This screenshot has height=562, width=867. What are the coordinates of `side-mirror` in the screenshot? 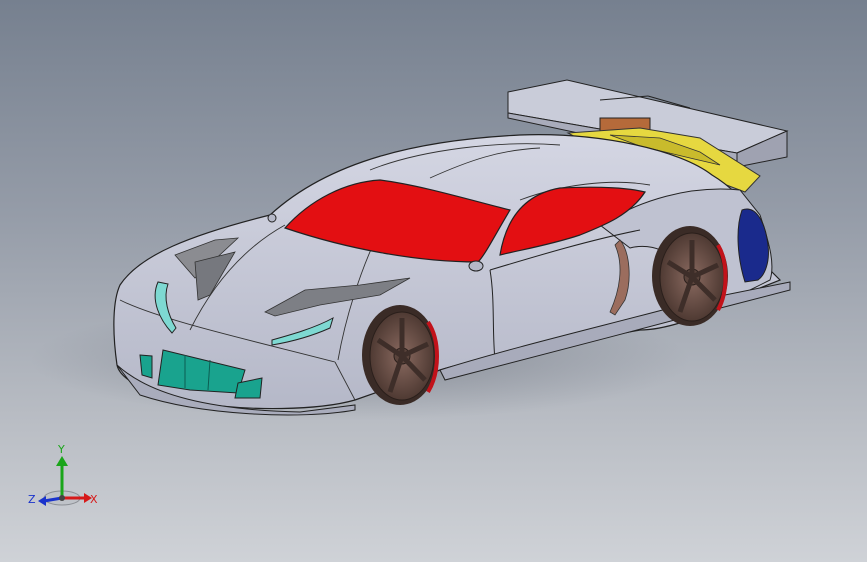 It's located at (476, 266).